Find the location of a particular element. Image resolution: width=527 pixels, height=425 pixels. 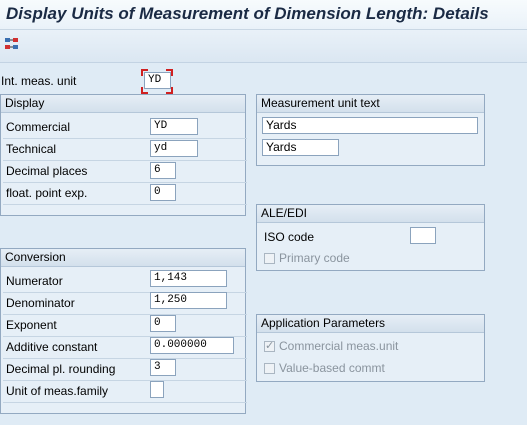

decimal-rounding-label: Decimal pl. rounding is located at coordinates (61, 369).